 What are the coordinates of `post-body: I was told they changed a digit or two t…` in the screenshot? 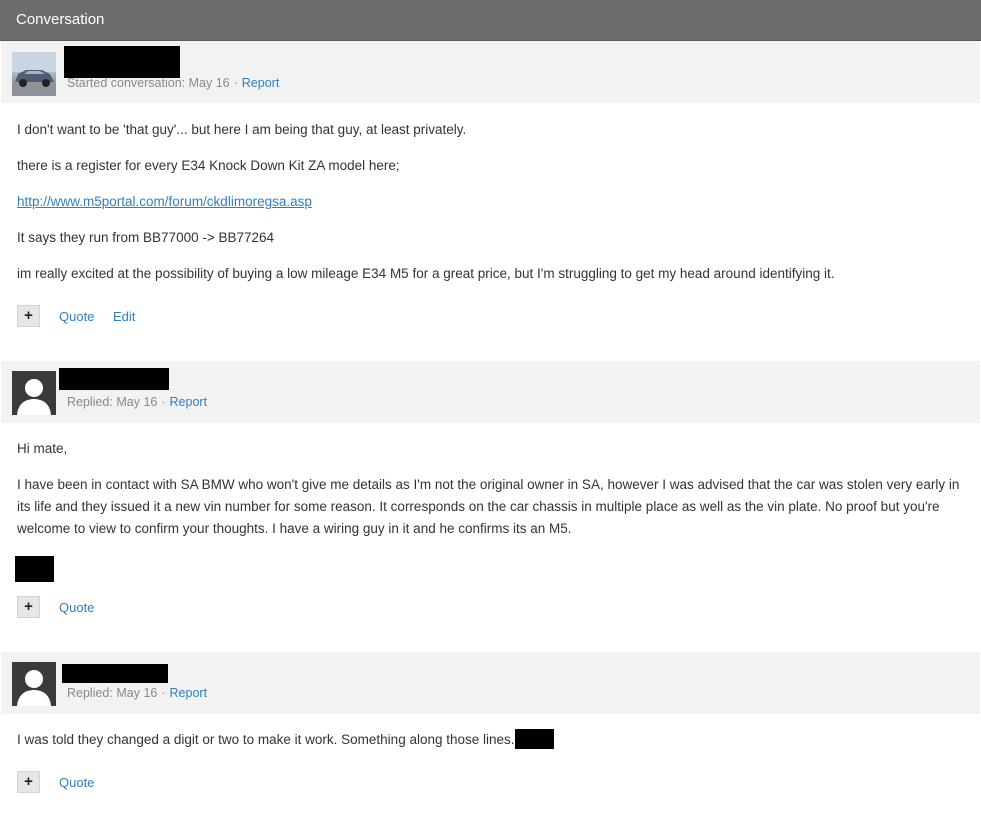 It's located at (492, 747).